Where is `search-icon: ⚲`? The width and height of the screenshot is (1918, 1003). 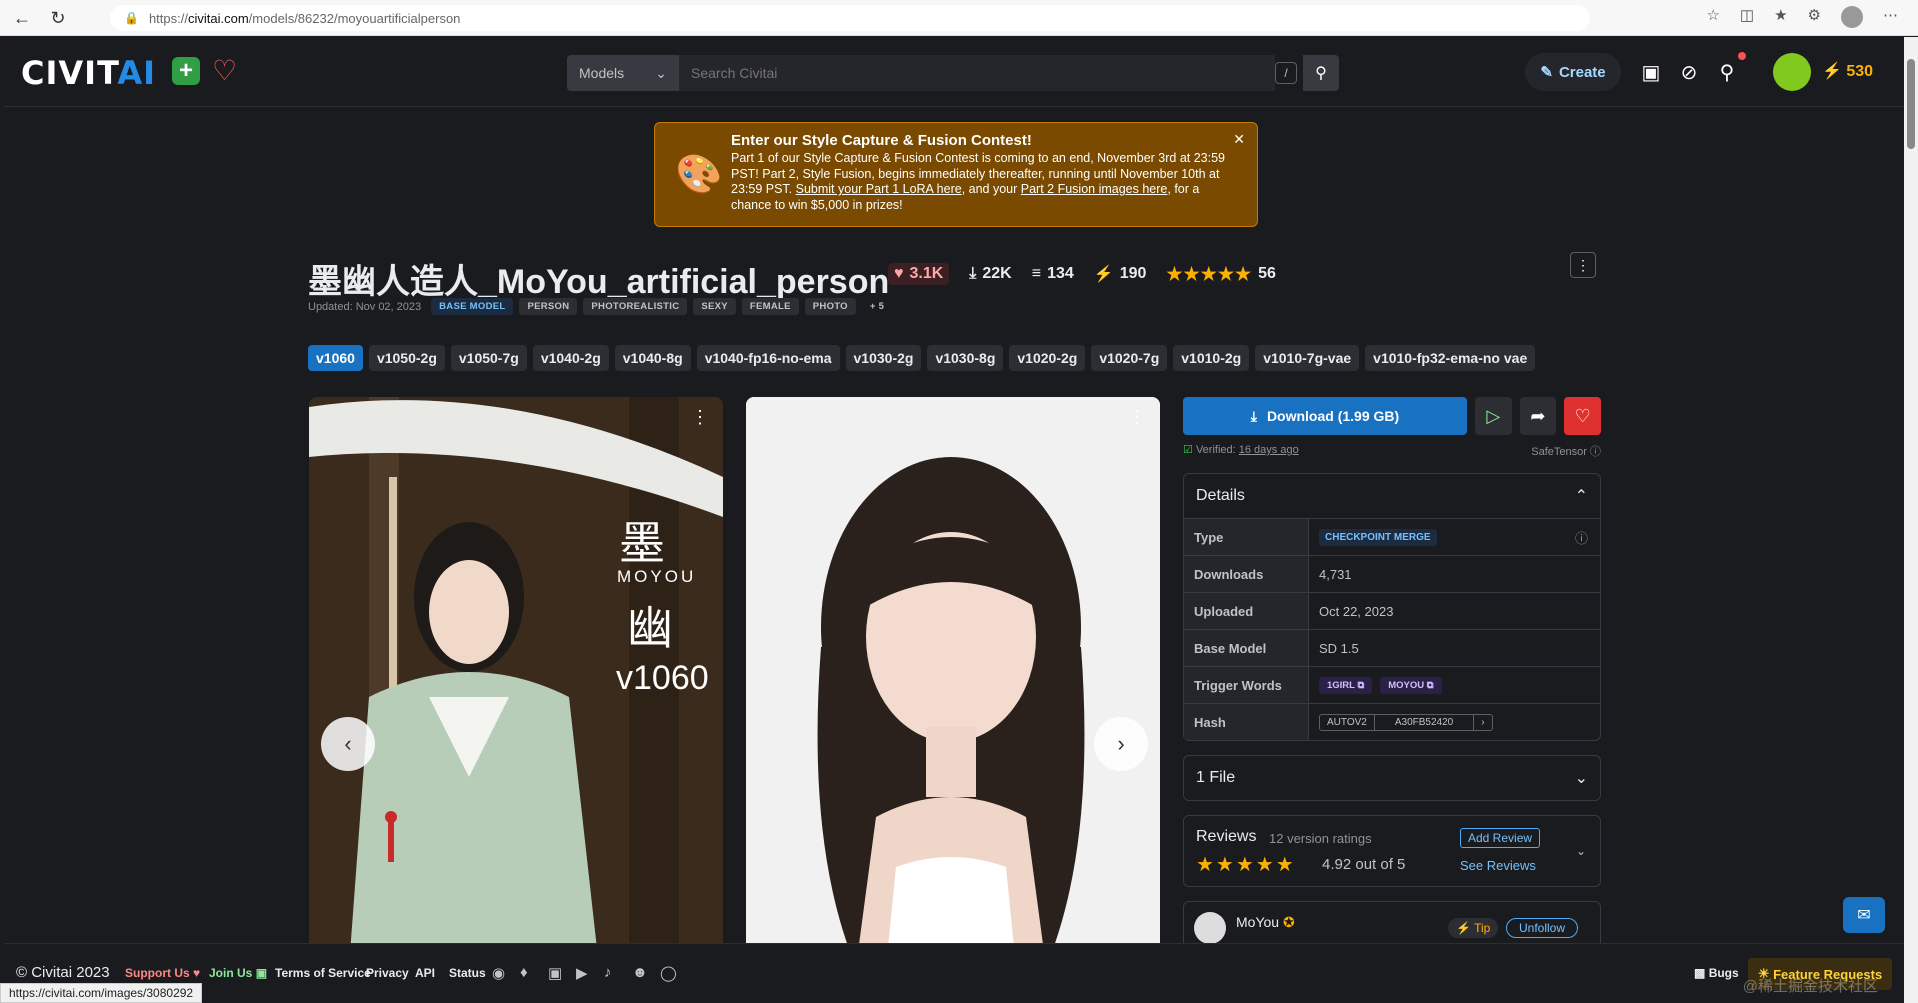
search-icon: ⚲ is located at coordinates (1321, 73).